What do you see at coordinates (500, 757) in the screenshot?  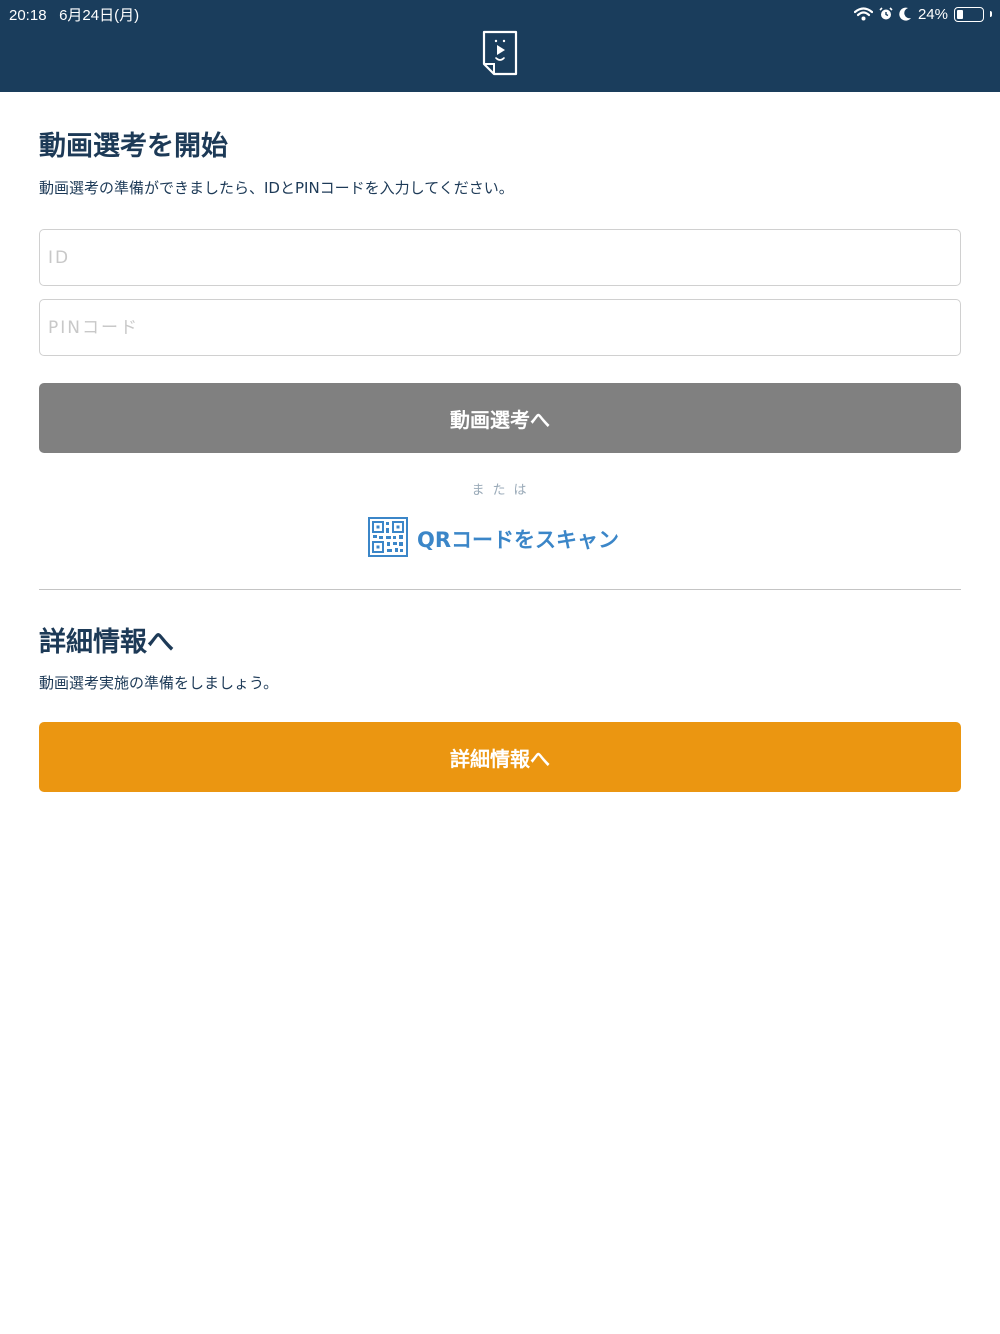 I see `details-button: 詳細情報へ` at bounding box center [500, 757].